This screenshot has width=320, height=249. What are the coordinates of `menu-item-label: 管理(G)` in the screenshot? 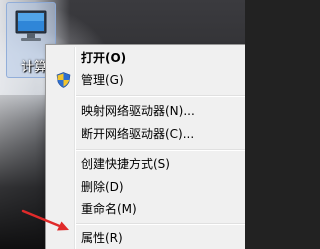 It's located at (102, 80).